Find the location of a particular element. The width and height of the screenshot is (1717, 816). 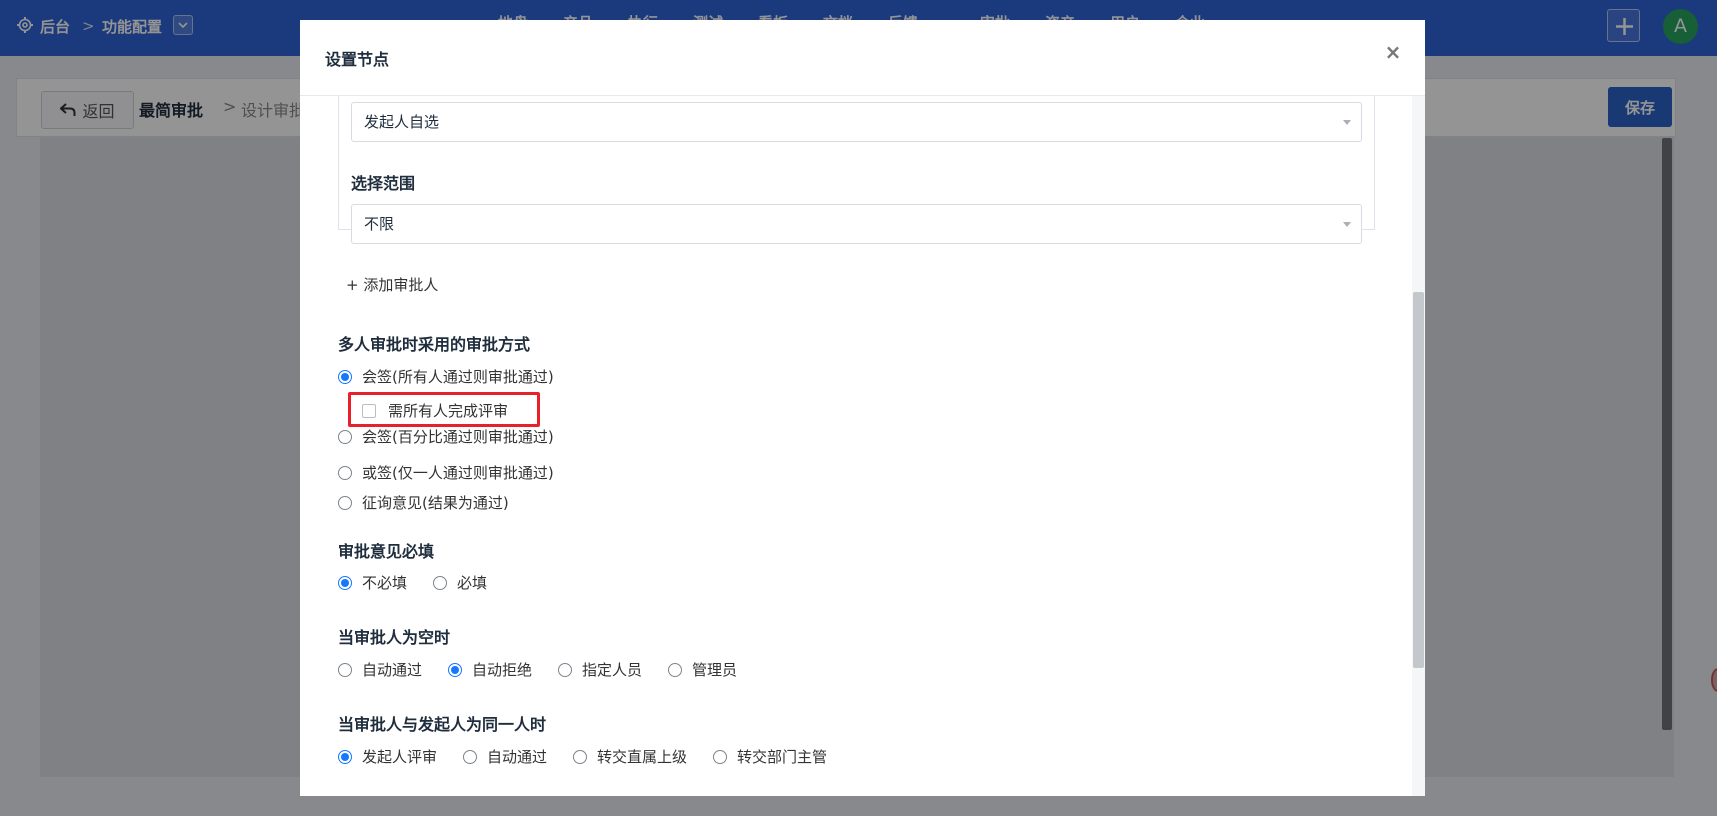

option-label: 指定人员 is located at coordinates (612, 670).